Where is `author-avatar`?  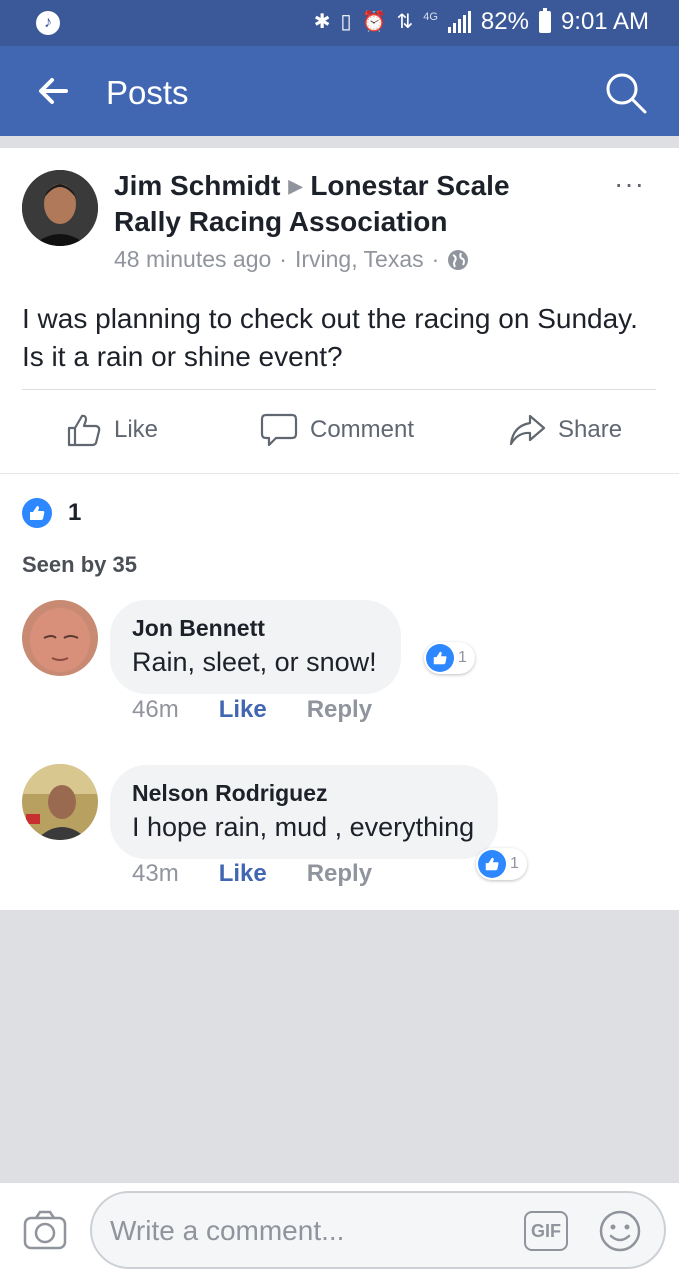
author-avatar is located at coordinates (60, 208).